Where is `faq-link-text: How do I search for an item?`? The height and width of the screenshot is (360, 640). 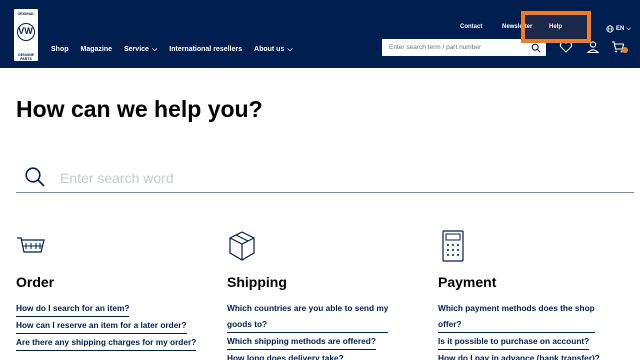
faq-link-text: How do I search for an item? is located at coordinates (73, 308).